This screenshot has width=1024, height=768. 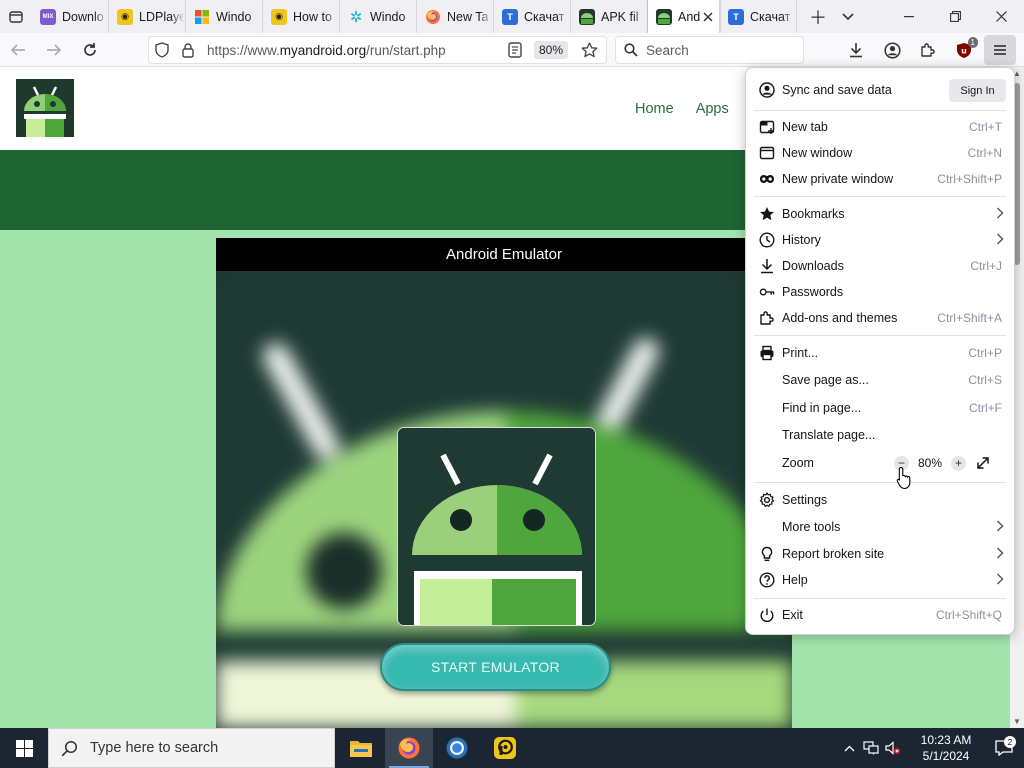 I want to click on browser-tab: Windo, so click(x=224, y=16).